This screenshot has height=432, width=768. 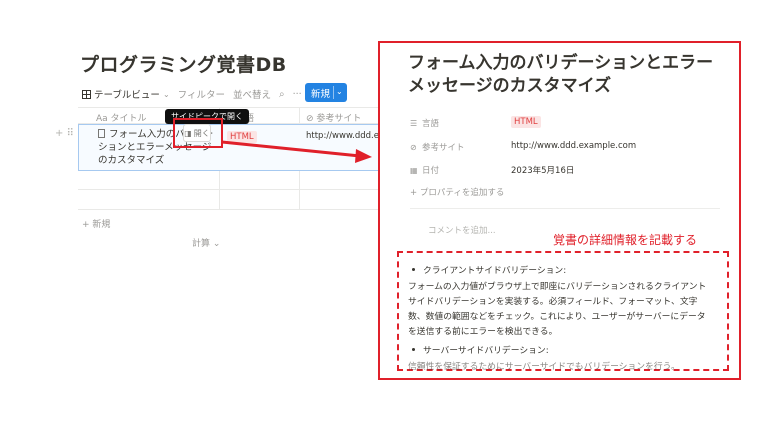 What do you see at coordinates (414, 170) in the screenshot?
I see `calendar-icon: ▦` at bounding box center [414, 170].